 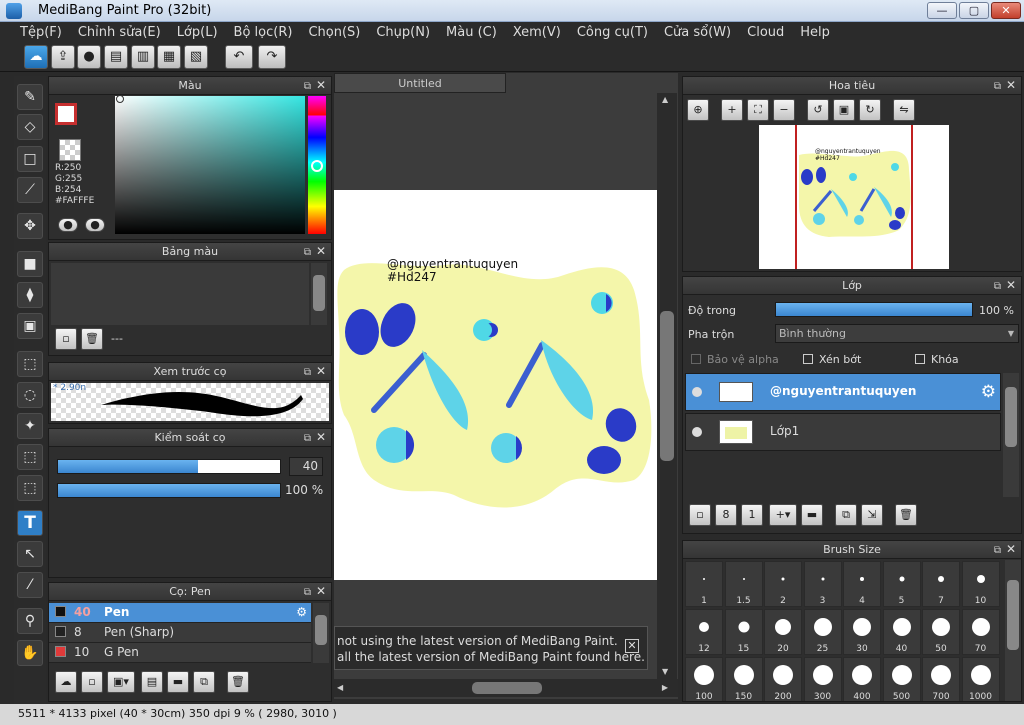 I want to click on brush-size-cell: 700, so click(x=941, y=679).